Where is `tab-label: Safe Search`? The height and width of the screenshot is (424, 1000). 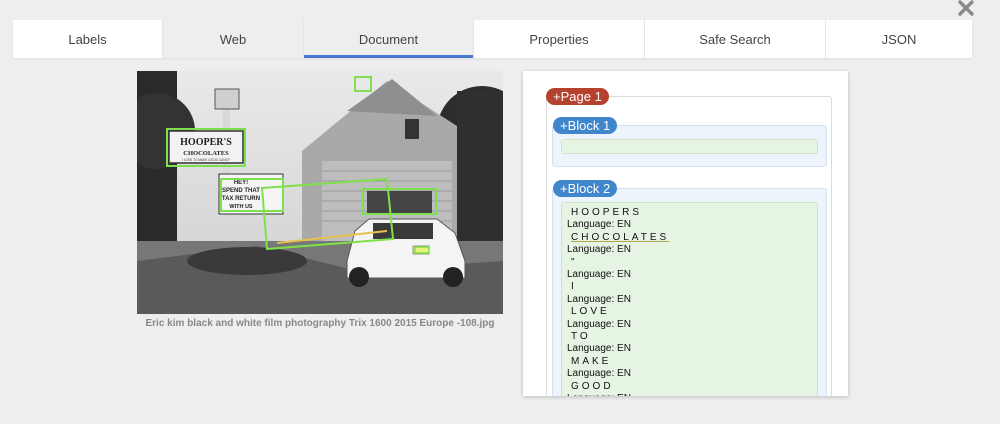
tab-label: Safe Search is located at coordinates (735, 39).